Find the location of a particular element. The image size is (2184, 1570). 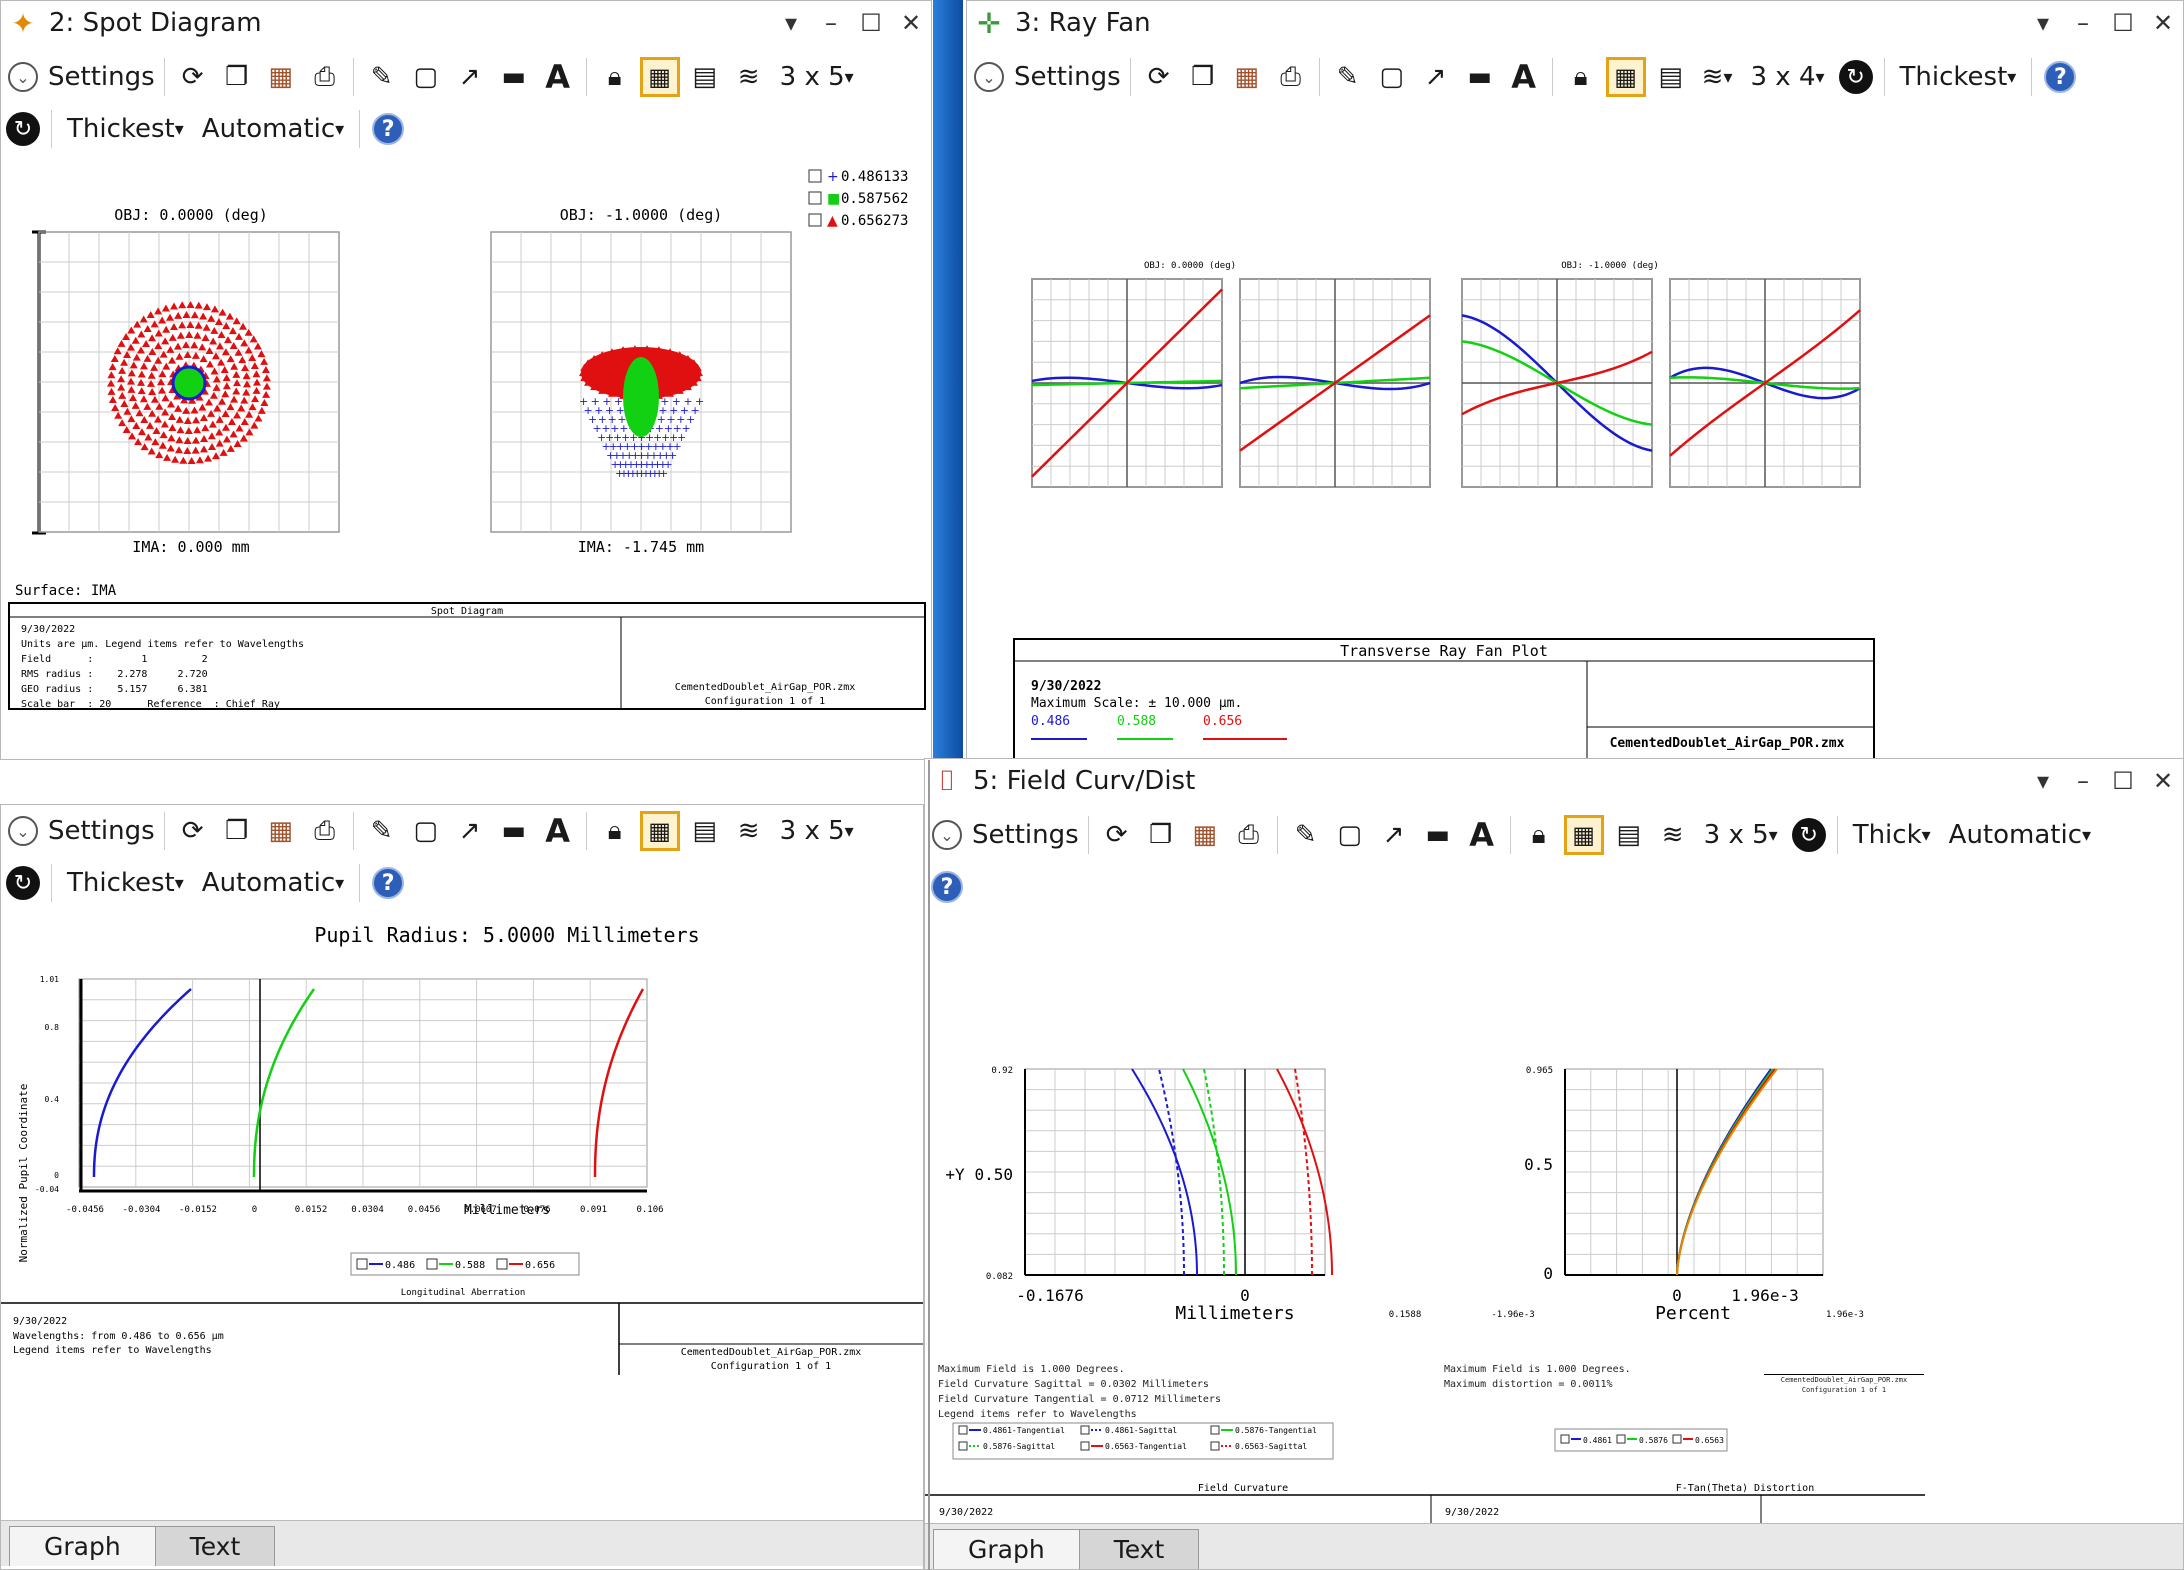

spot-title-bar: ✦ 2: Spot Diagram ▾ – ☐ ✕ is located at coordinates (466, 23).